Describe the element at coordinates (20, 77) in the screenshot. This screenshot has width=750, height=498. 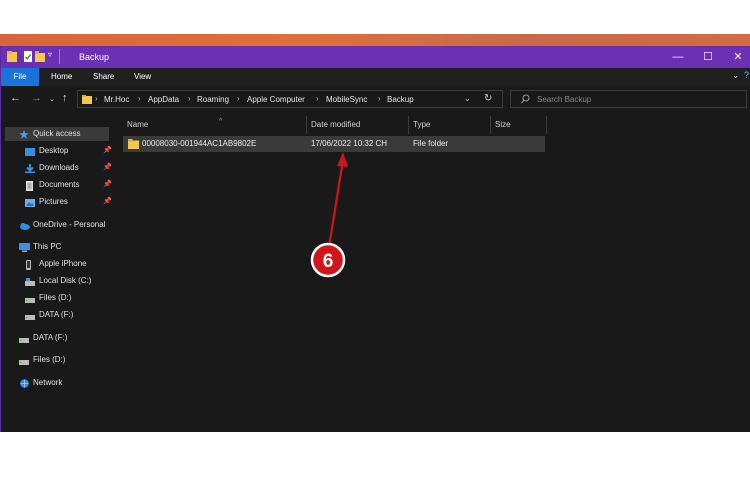
I see `tab-file: File` at that location.